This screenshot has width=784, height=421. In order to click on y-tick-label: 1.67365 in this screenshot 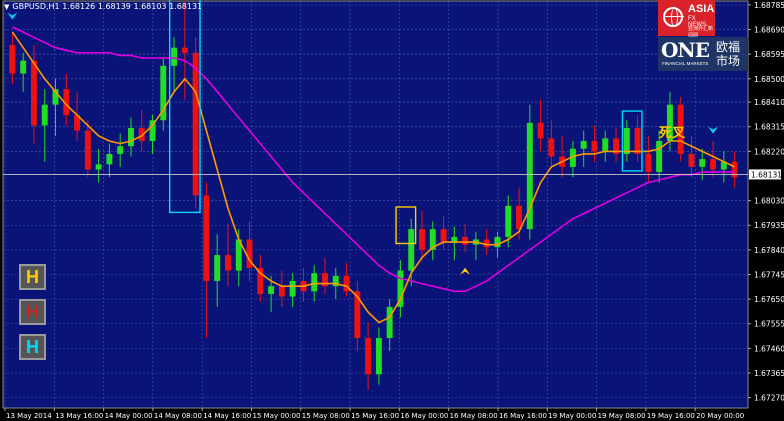, I will do `click(769, 373)`.